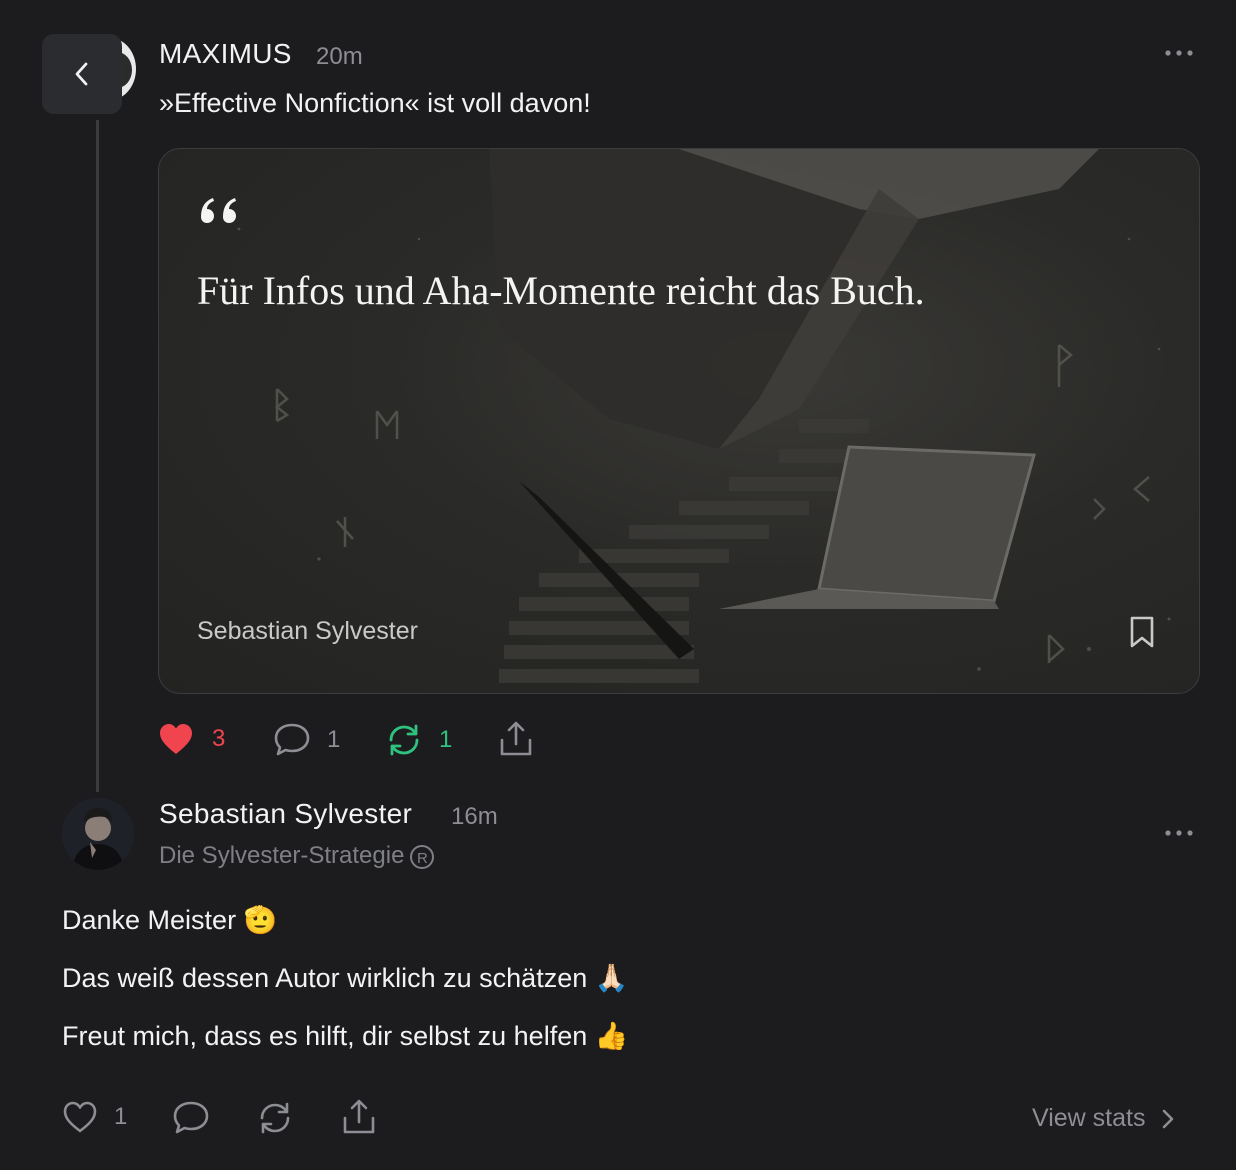 Image resolution: width=1236 pixels, height=1170 pixels. Describe the element at coordinates (219, 738) in the screenshot. I see `like-count: 3` at that location.